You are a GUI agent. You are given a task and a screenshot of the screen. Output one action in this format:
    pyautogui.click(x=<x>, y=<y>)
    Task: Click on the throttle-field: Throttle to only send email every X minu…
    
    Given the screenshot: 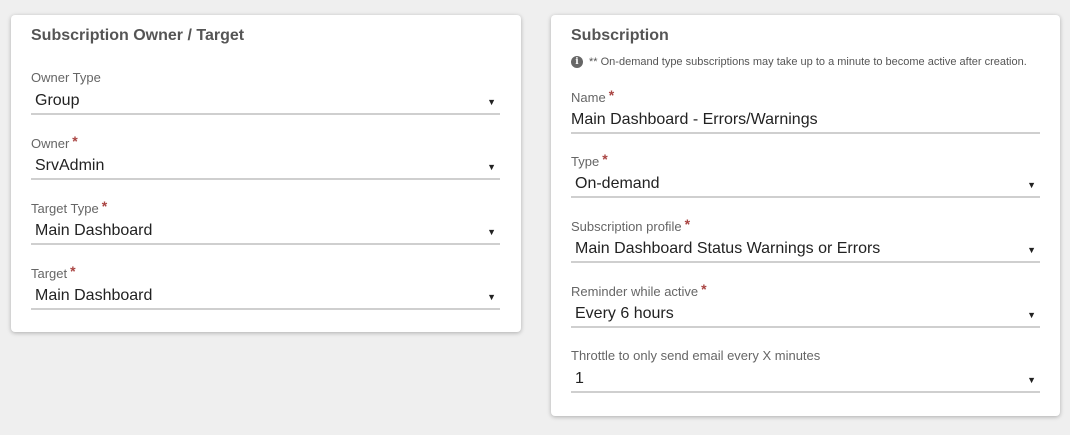 What is the action you would take?
    pyautogui.click(x=805, y=370)
    